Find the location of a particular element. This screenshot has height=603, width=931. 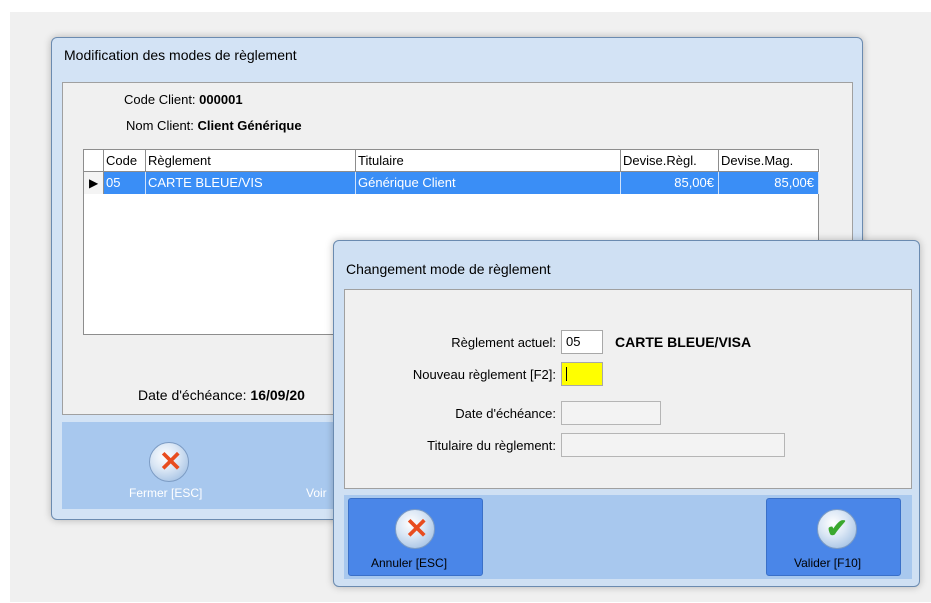

grid-header-titulaire: Titulaire is located at coordinates (488, 161).